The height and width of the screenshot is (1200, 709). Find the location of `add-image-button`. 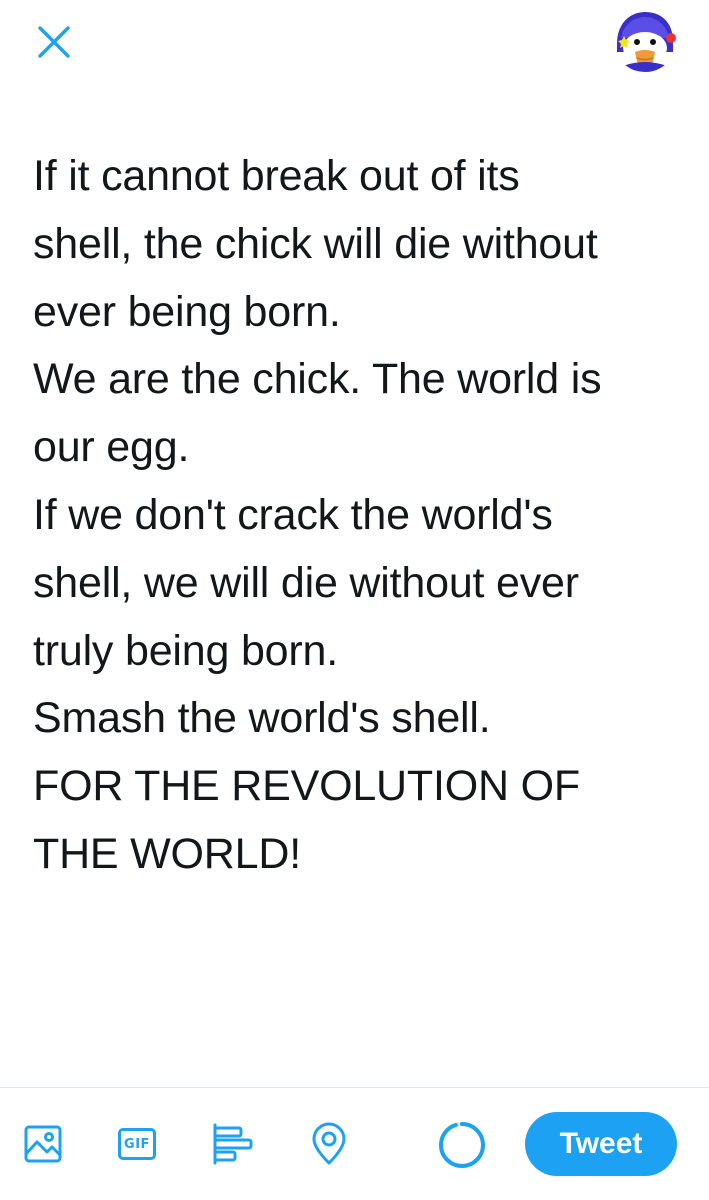

add-image-button is located at coordinates (43, 1144).